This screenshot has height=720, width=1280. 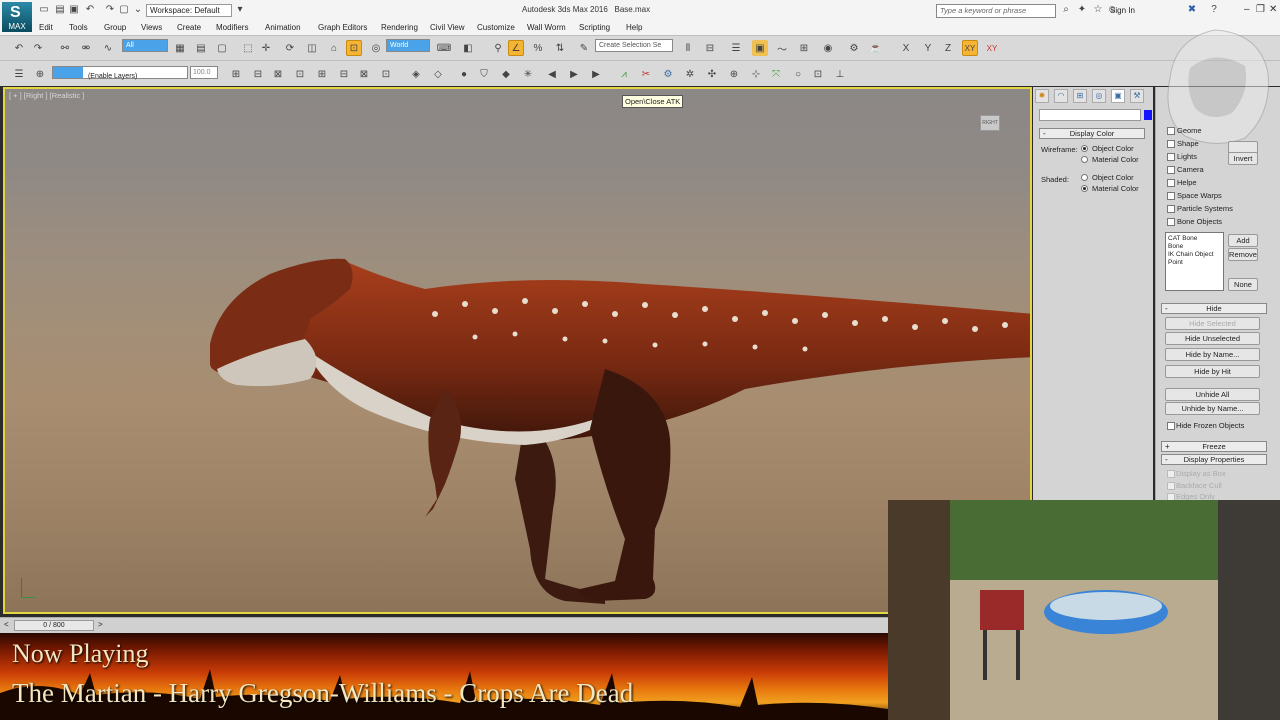 What do you see at coordinates (876, 48) in the screenshot?
I see `render-icon: ☕` at bounding box center [876, 48].